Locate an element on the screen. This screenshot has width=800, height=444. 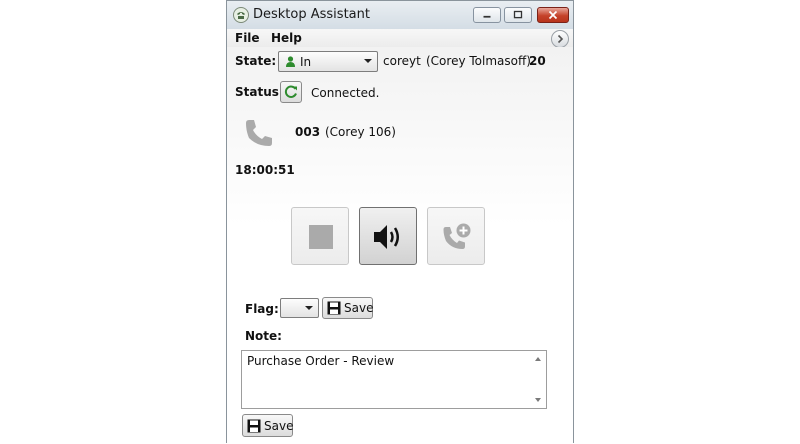
scroll-up-arrow-icon is located at coordinates (538, 359).